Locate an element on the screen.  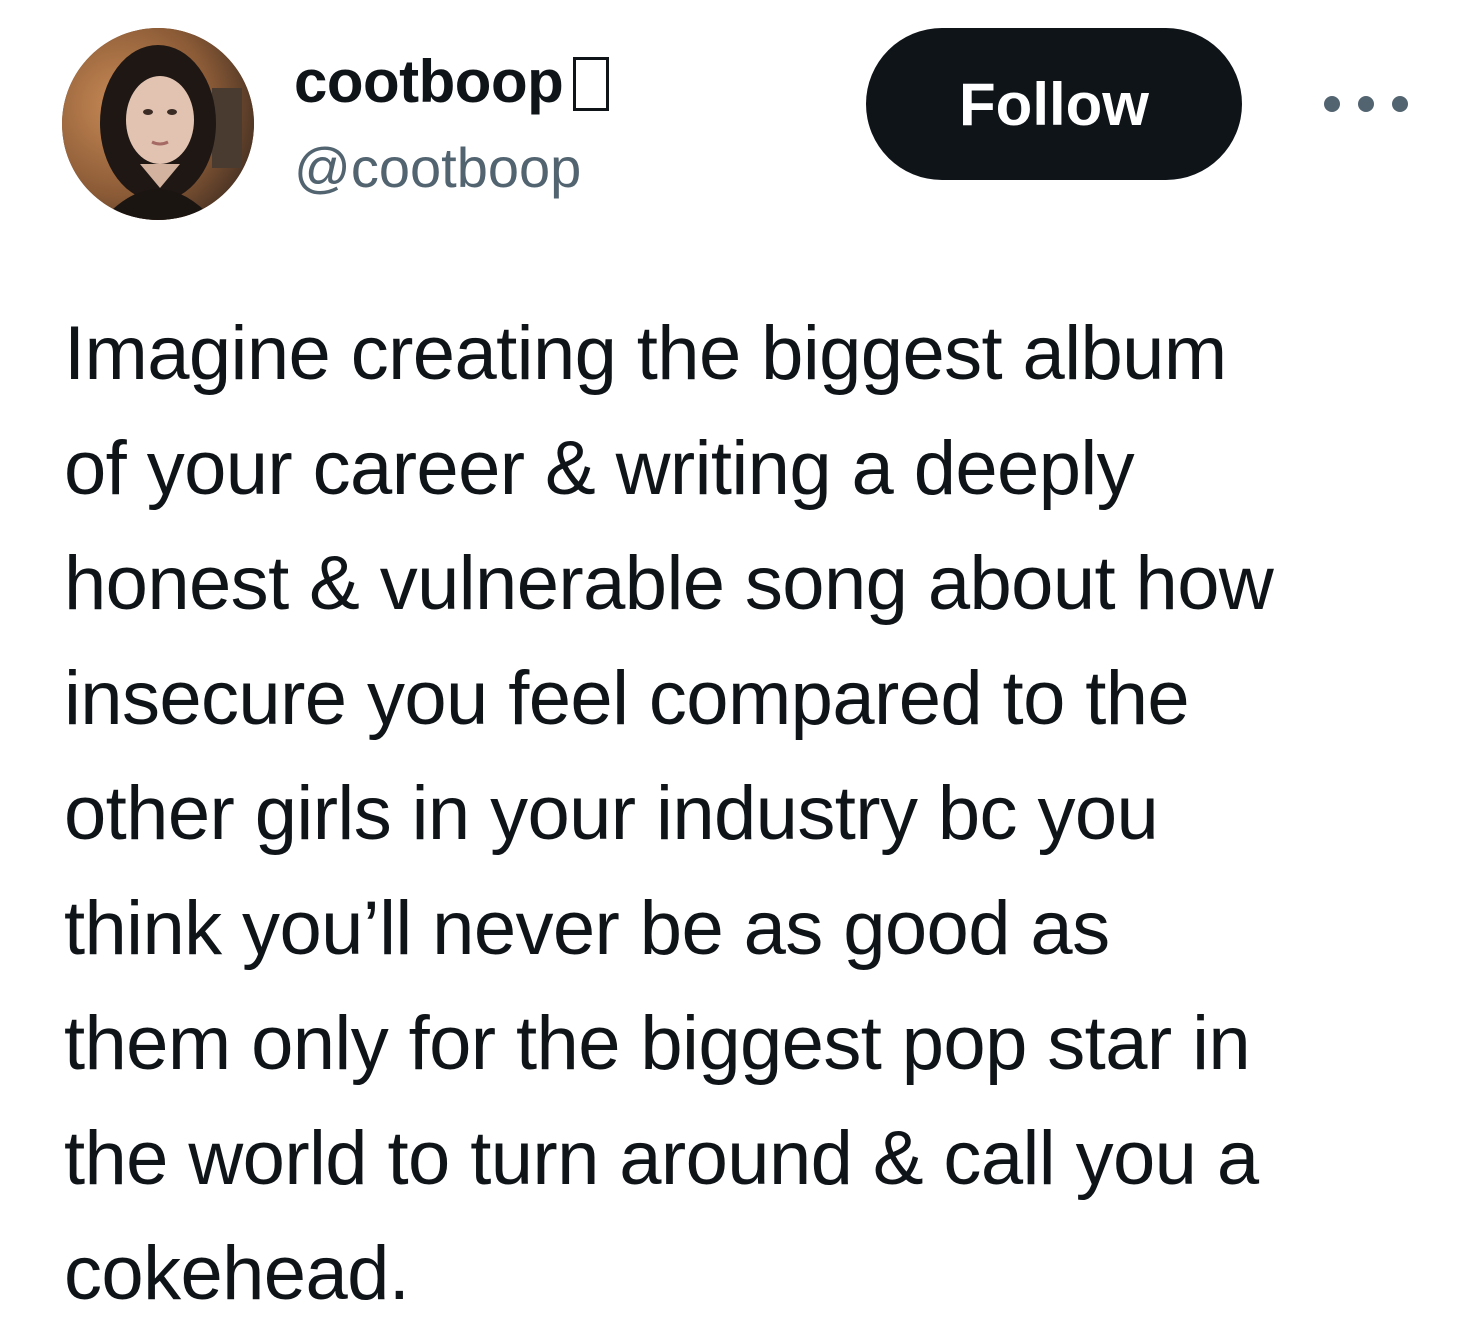
avatar-photo is located at coordinates (158, 124).